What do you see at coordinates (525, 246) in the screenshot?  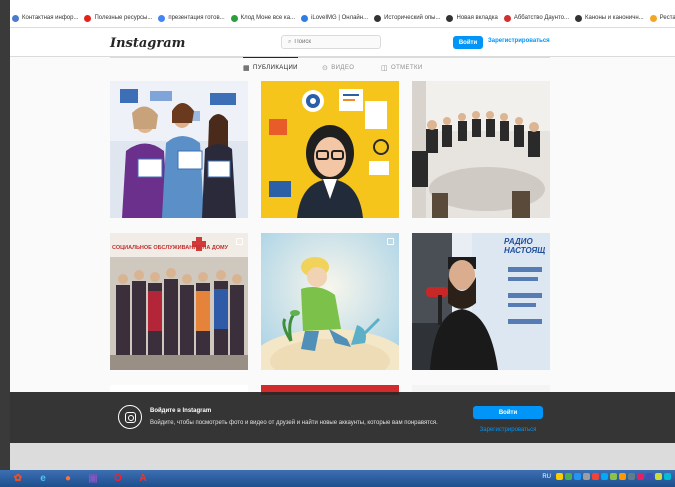 I see `post-radio-interview-caption: РАДИО НАСТОЯЩ` at bounding box center [525, 246].